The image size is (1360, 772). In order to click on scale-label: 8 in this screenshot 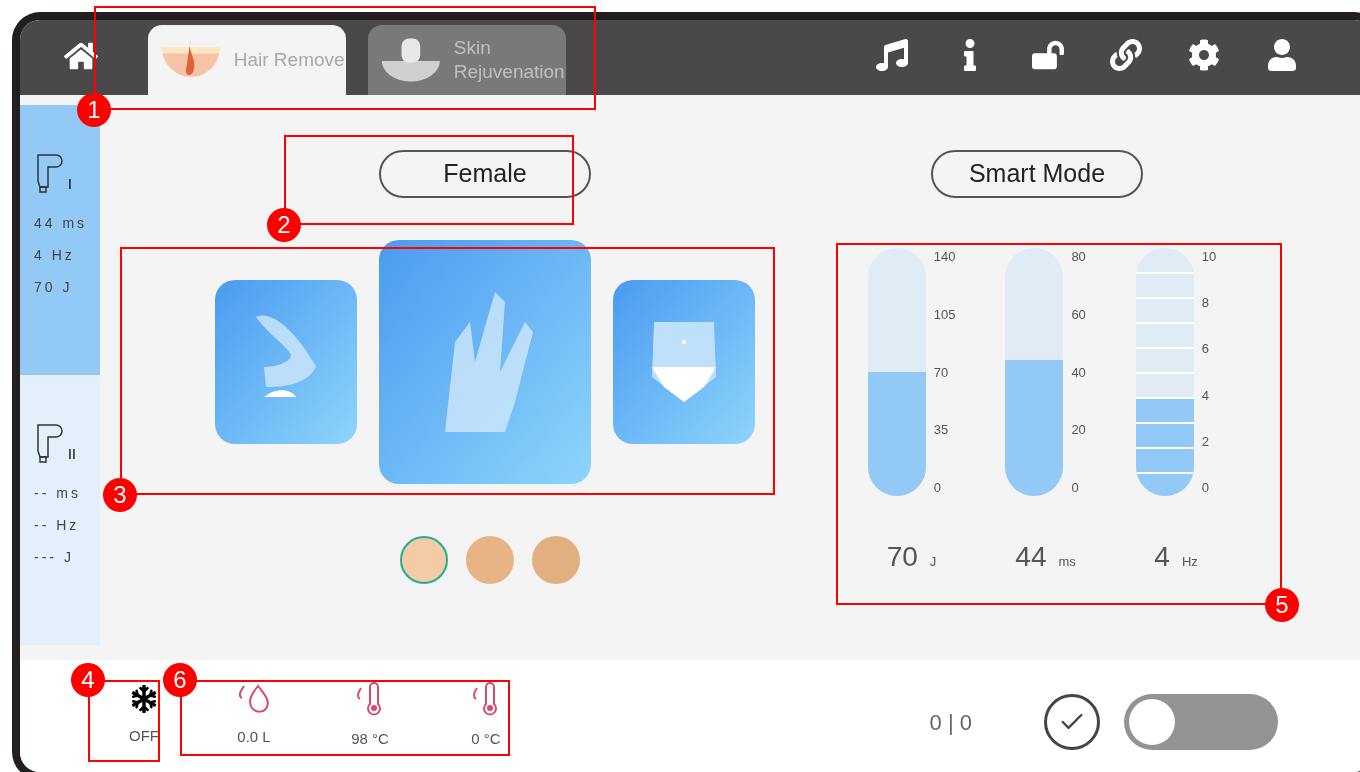, I will do `click(1206, 303)`.